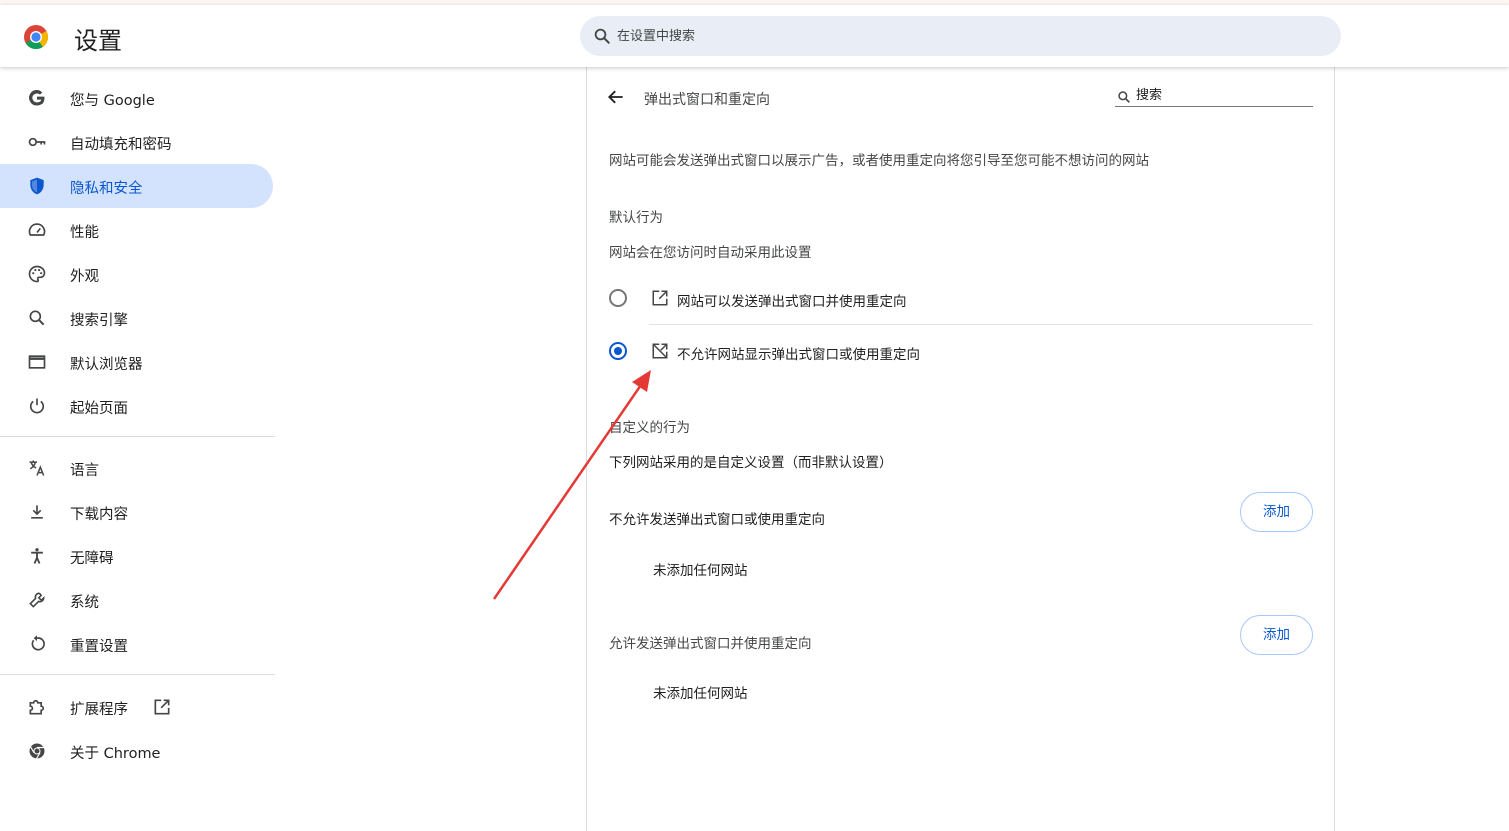 This screenshot has width=1509, height=831. What do you see at coordinates (37, 406) in the screenshot?
I see `power-icon` at bounding box center [37, 406].